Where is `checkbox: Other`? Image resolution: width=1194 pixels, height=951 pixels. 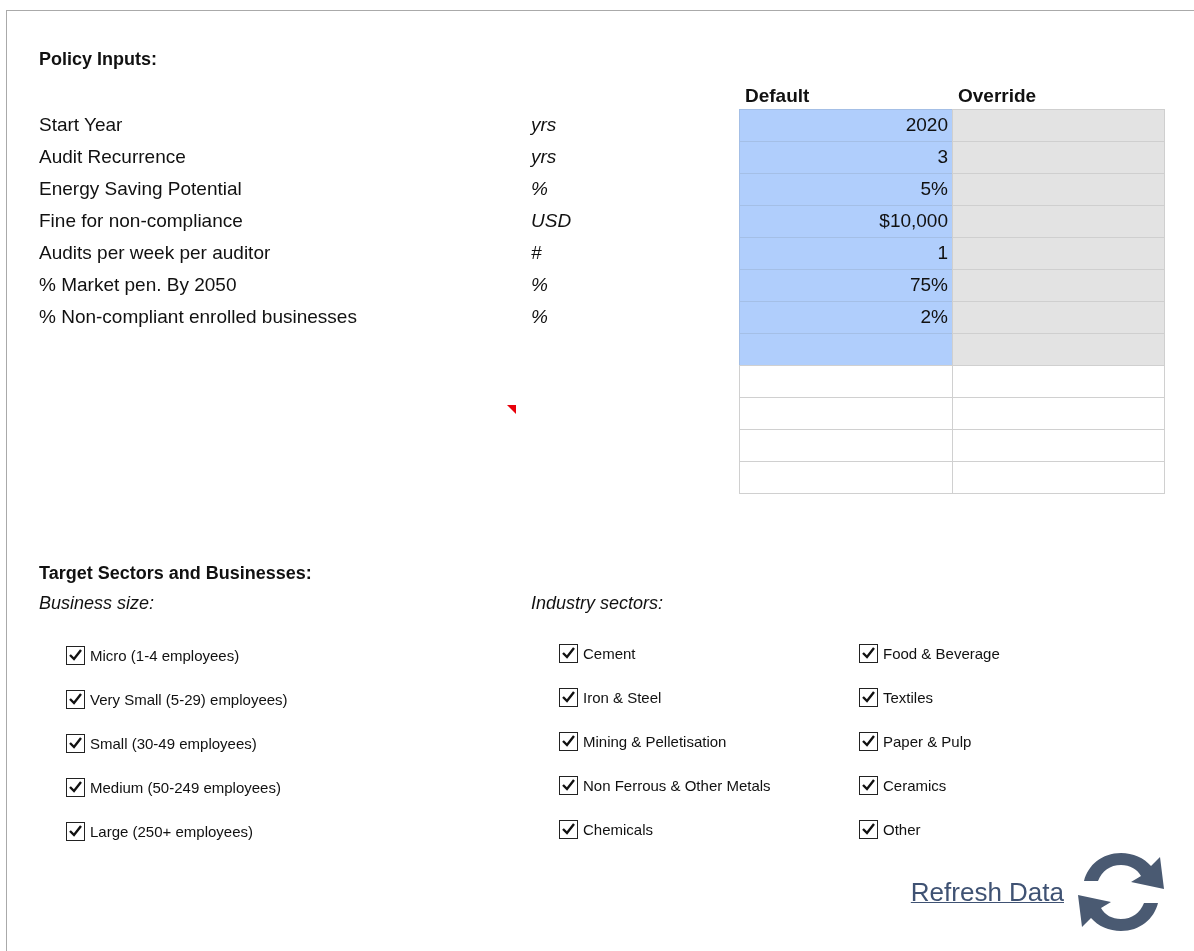 checkbox: Other is located at coordinates (959, 829).